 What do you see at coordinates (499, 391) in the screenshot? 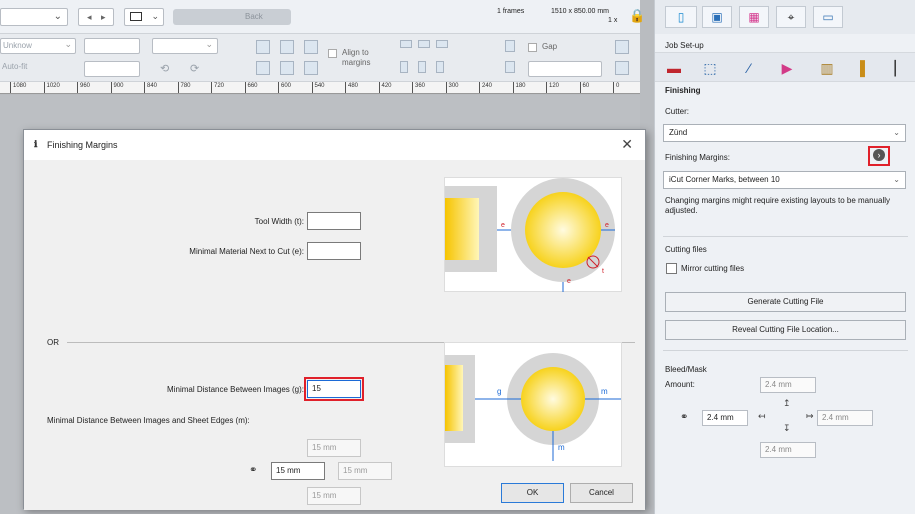
I see `illus-label-g: g` at bounding box center [499, 391].